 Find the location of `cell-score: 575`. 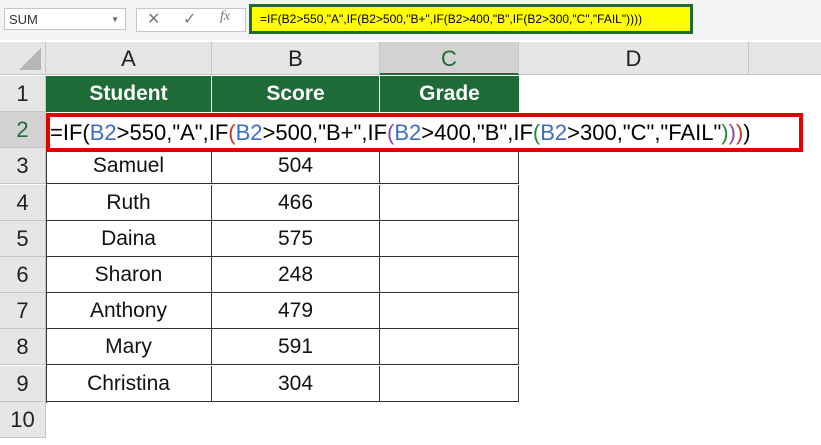

cell-score: 575 is located at coordinates (296, 238).